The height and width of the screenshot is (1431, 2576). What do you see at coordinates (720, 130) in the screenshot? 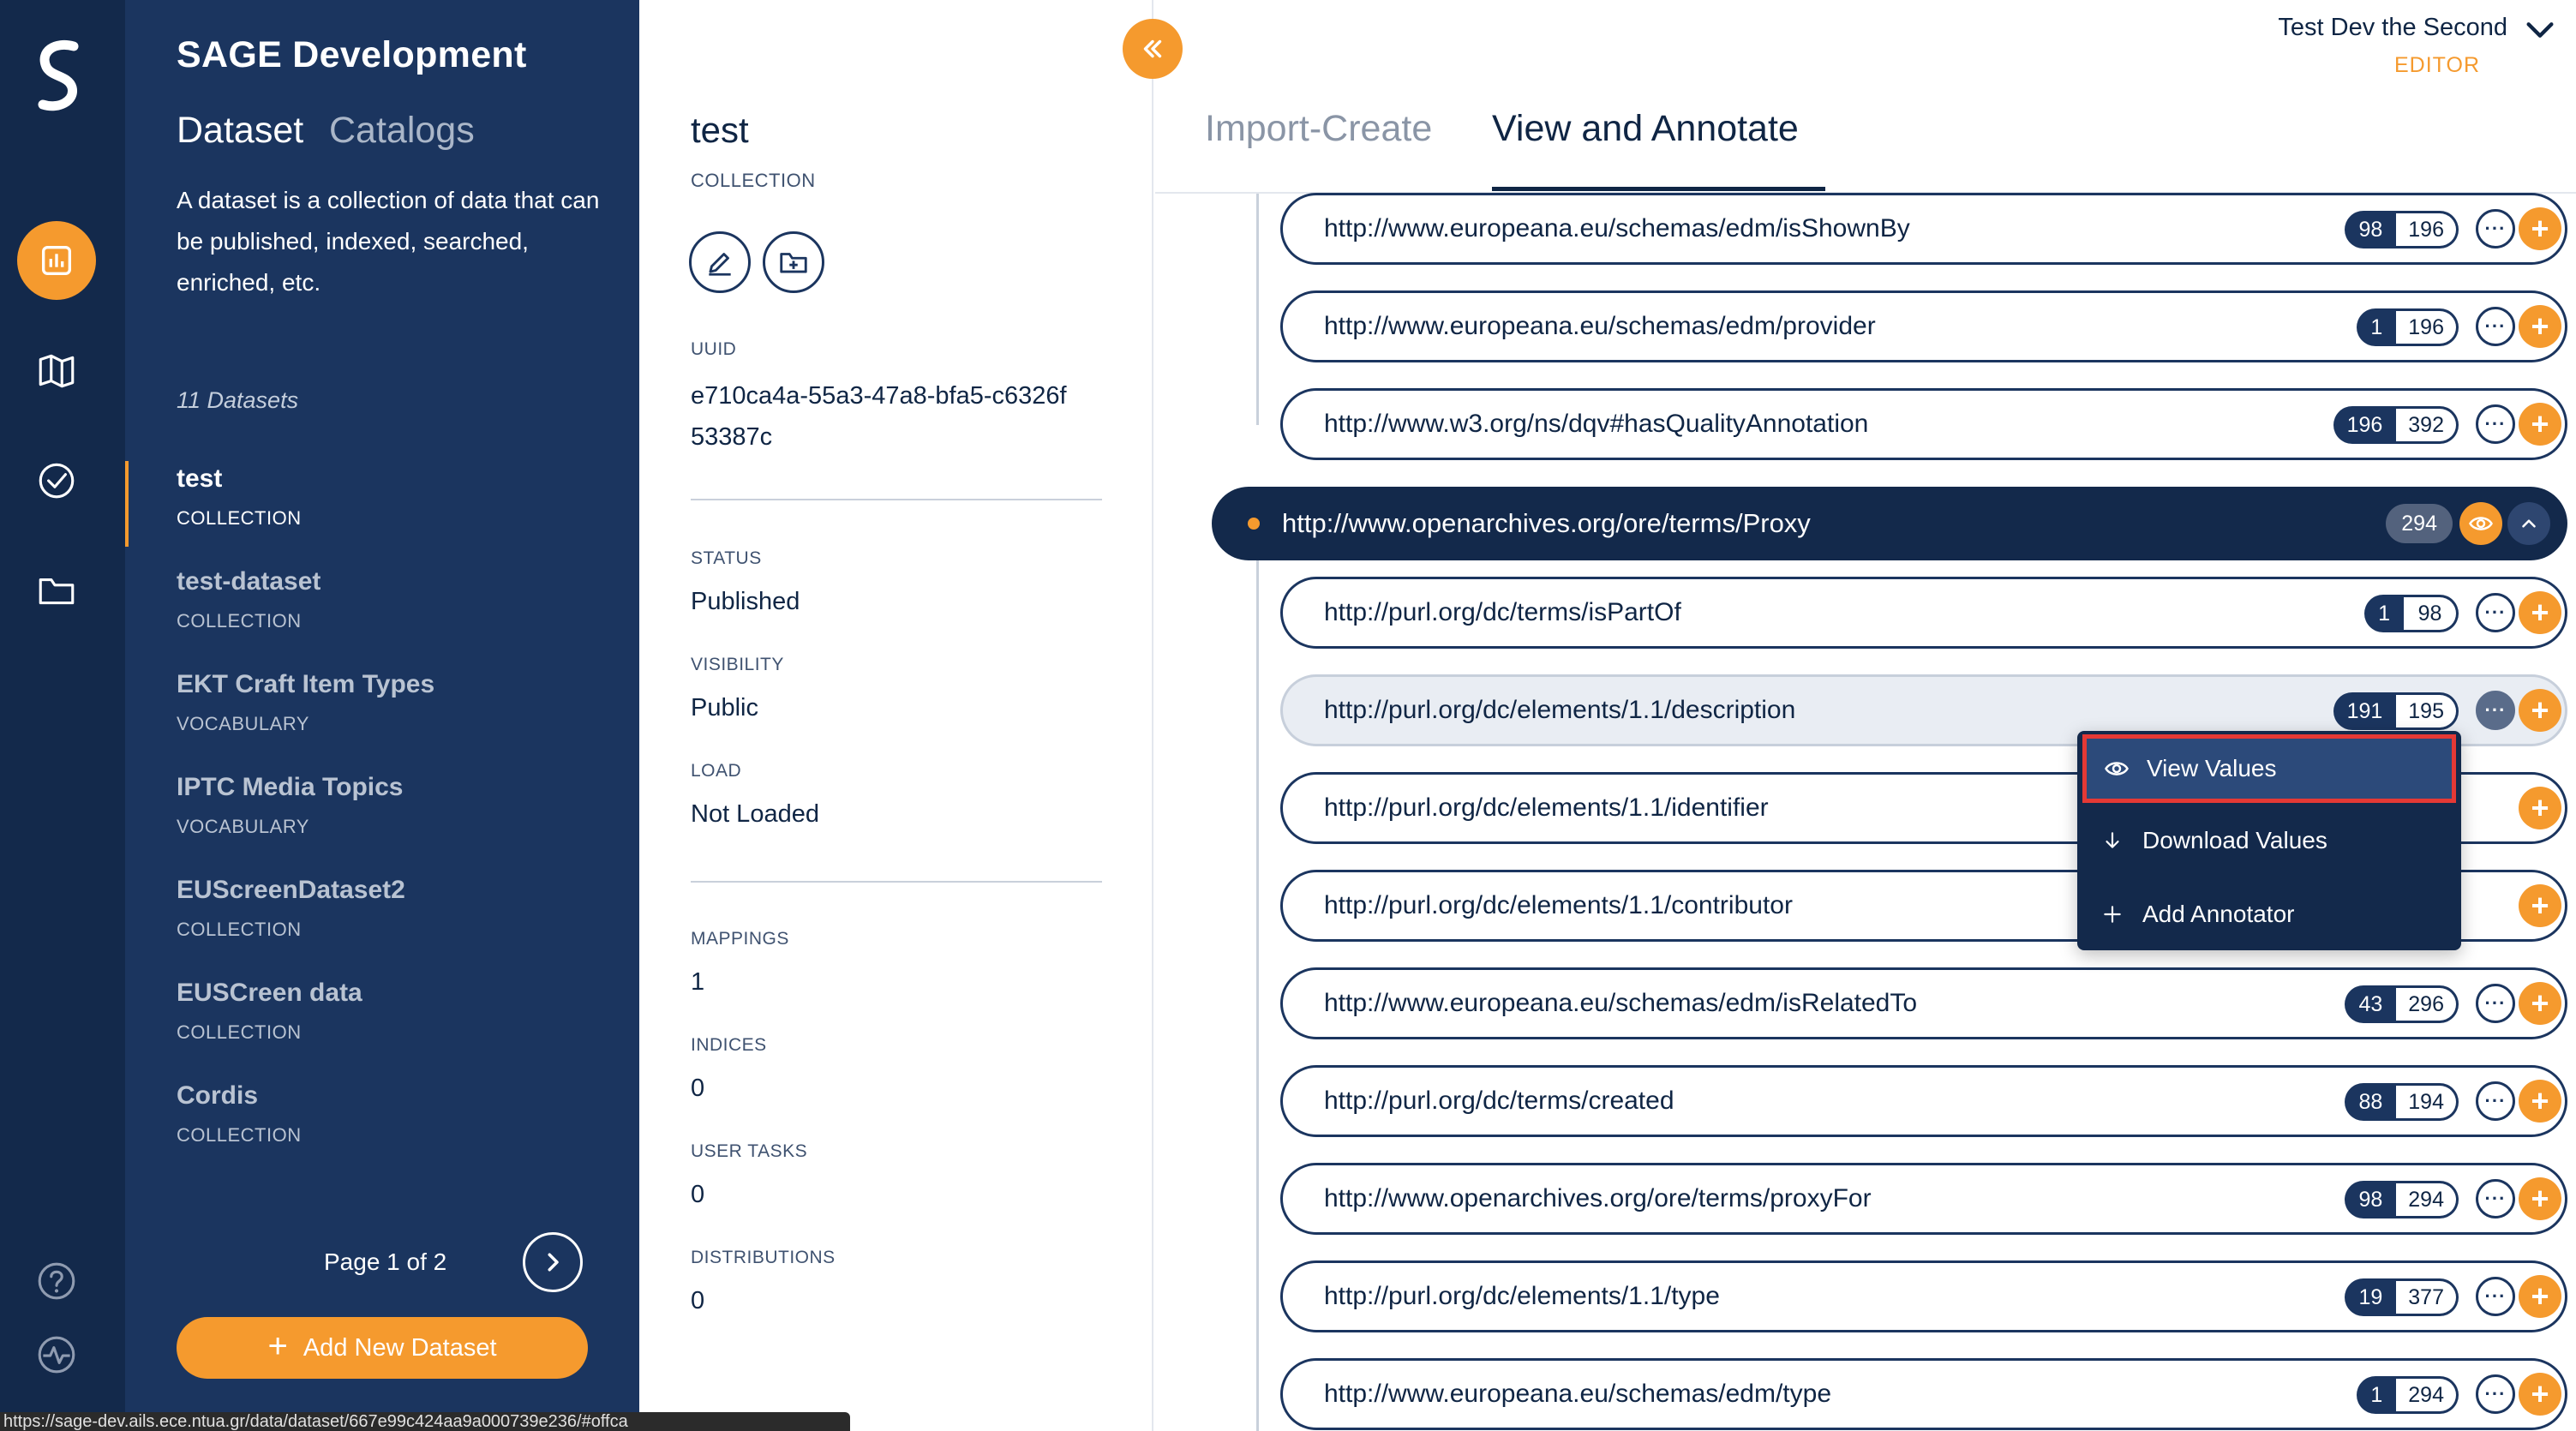
I see `dataset-title: test` at bounding box center [720, 130].